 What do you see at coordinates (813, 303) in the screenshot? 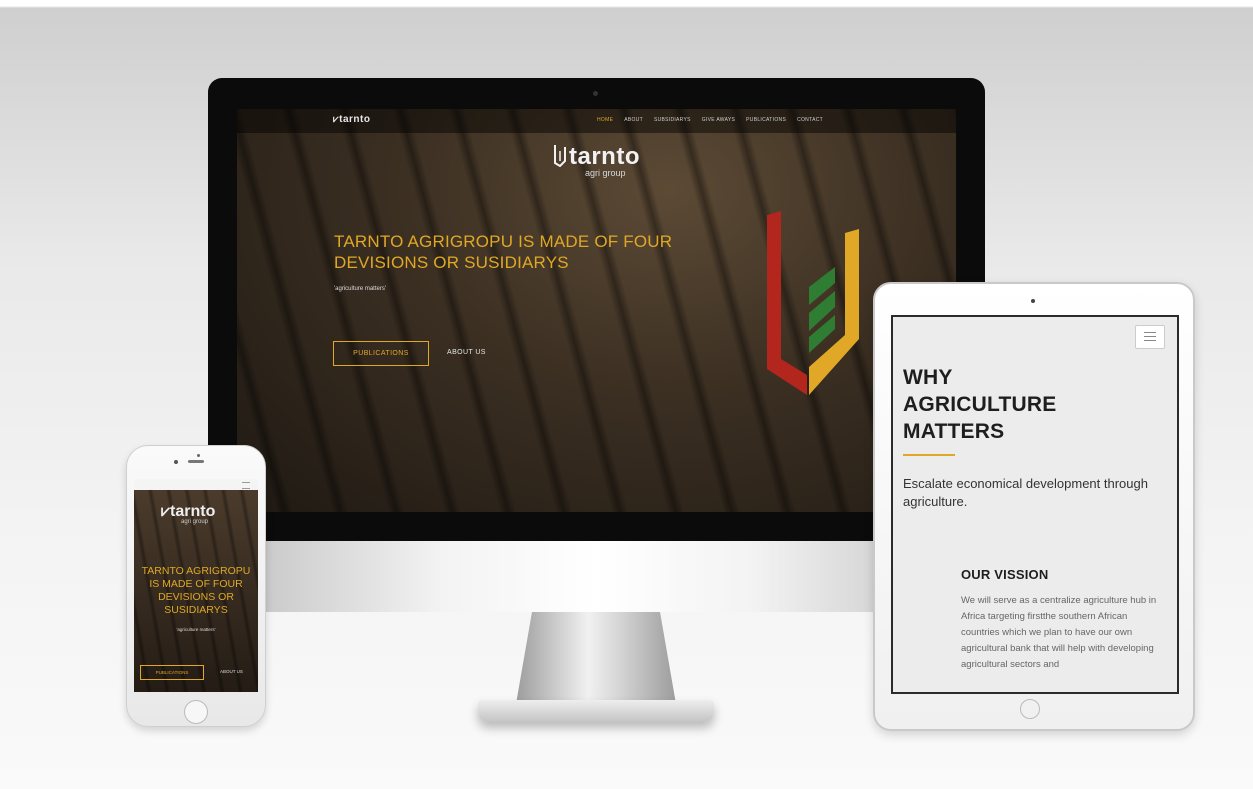
I see `brand-v-logo-icon` at bounding box center [813, 303].